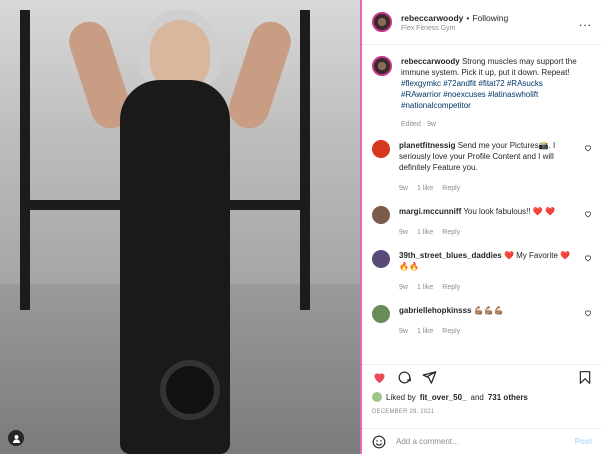 Image resolution: width=602 pixels, height=454 pixels. I want to click on comment-input, so click(480, 441).